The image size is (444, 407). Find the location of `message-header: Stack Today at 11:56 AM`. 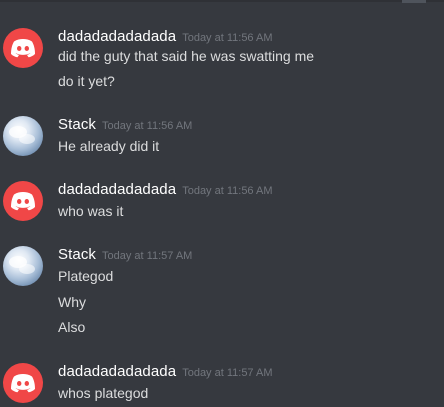

message-header: Stack Today at 11:56 AM is located at coordinates (125, 125).